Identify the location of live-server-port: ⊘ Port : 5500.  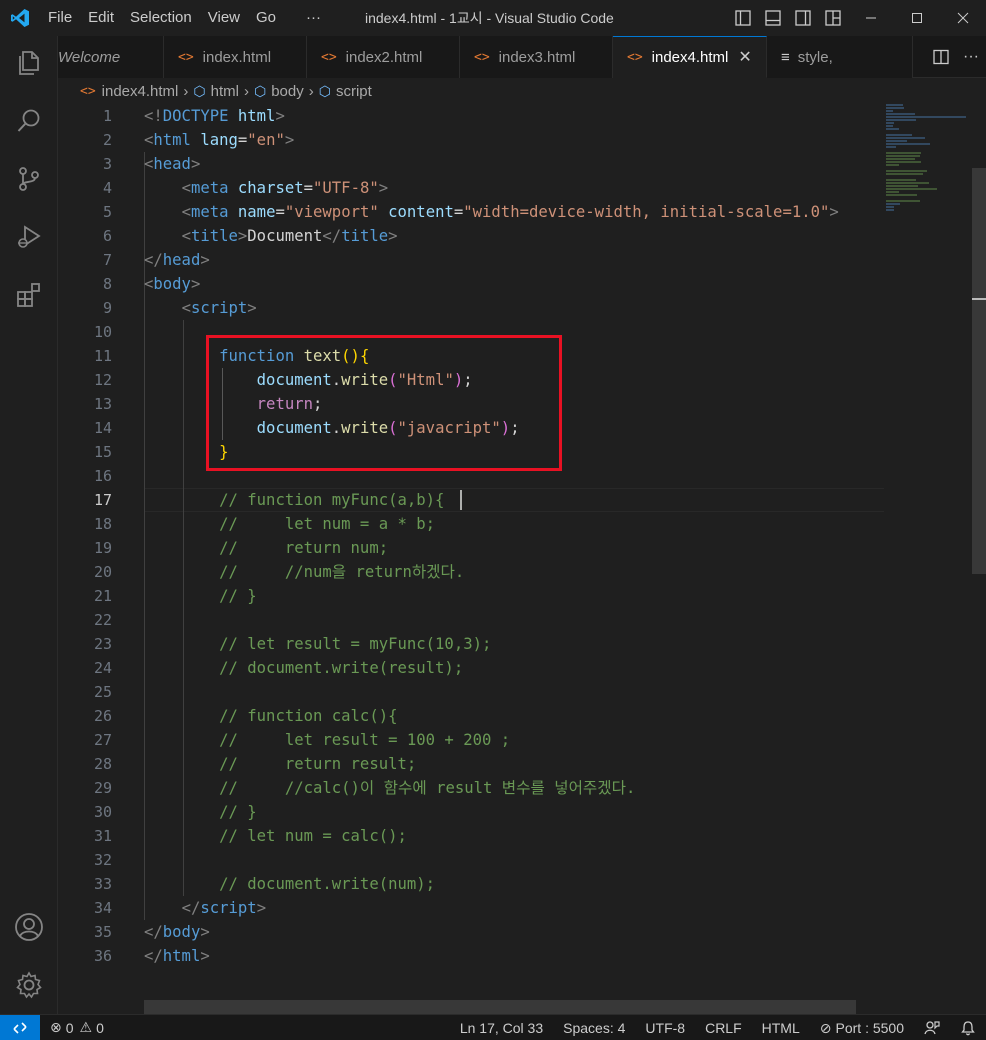
(862, 1027).